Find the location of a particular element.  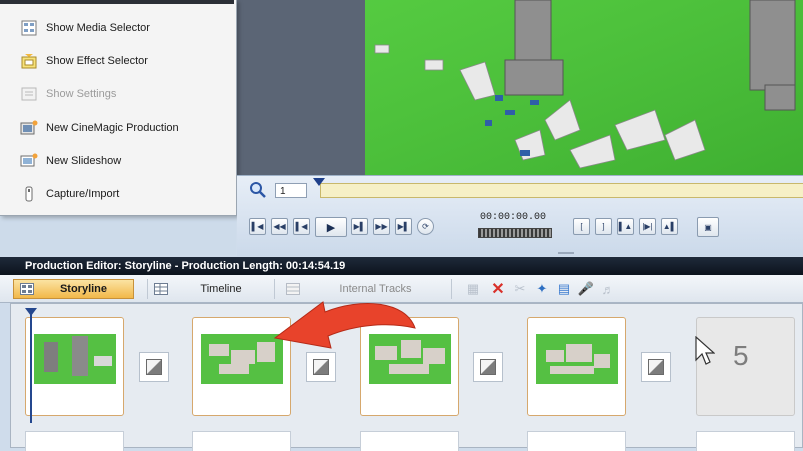

audio-record-button: 🎤 is located at coordinates (586, 289).